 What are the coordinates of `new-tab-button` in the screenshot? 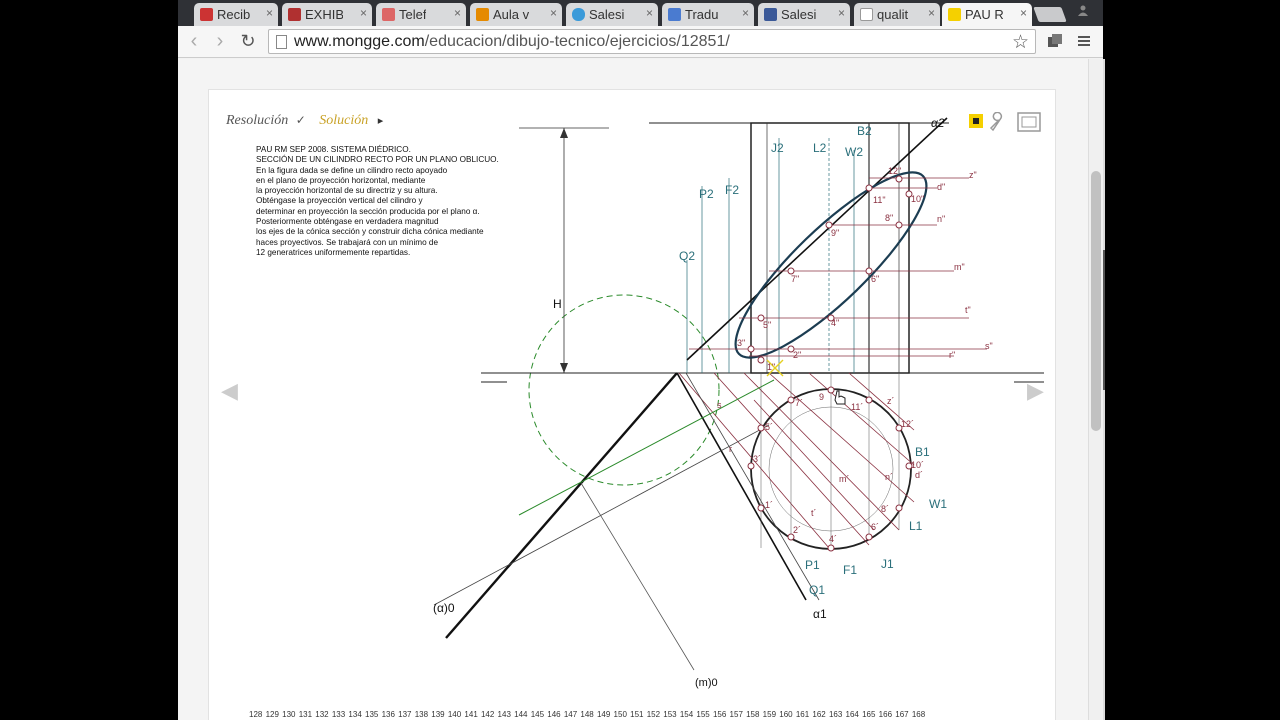 It's located at (1050, 14).